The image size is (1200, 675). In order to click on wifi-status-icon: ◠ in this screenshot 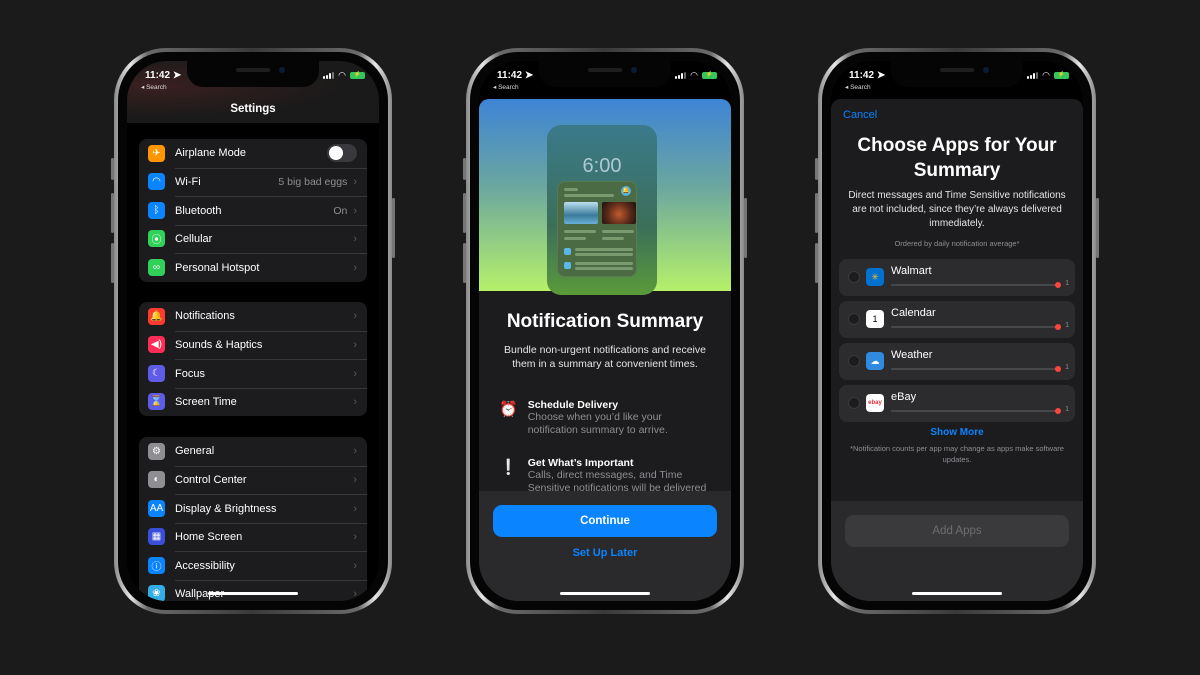, I will do `click(342, 75)`.